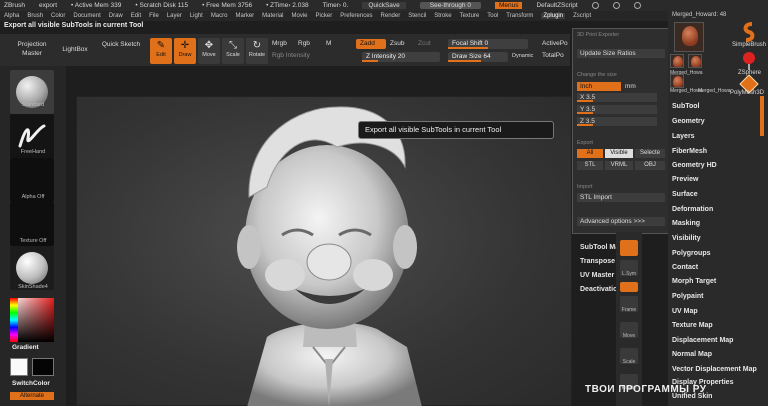 Image resolution: width=768 pixels, height=406 pixels. I want to click on secondary-color-swatch, so click(43, 367).